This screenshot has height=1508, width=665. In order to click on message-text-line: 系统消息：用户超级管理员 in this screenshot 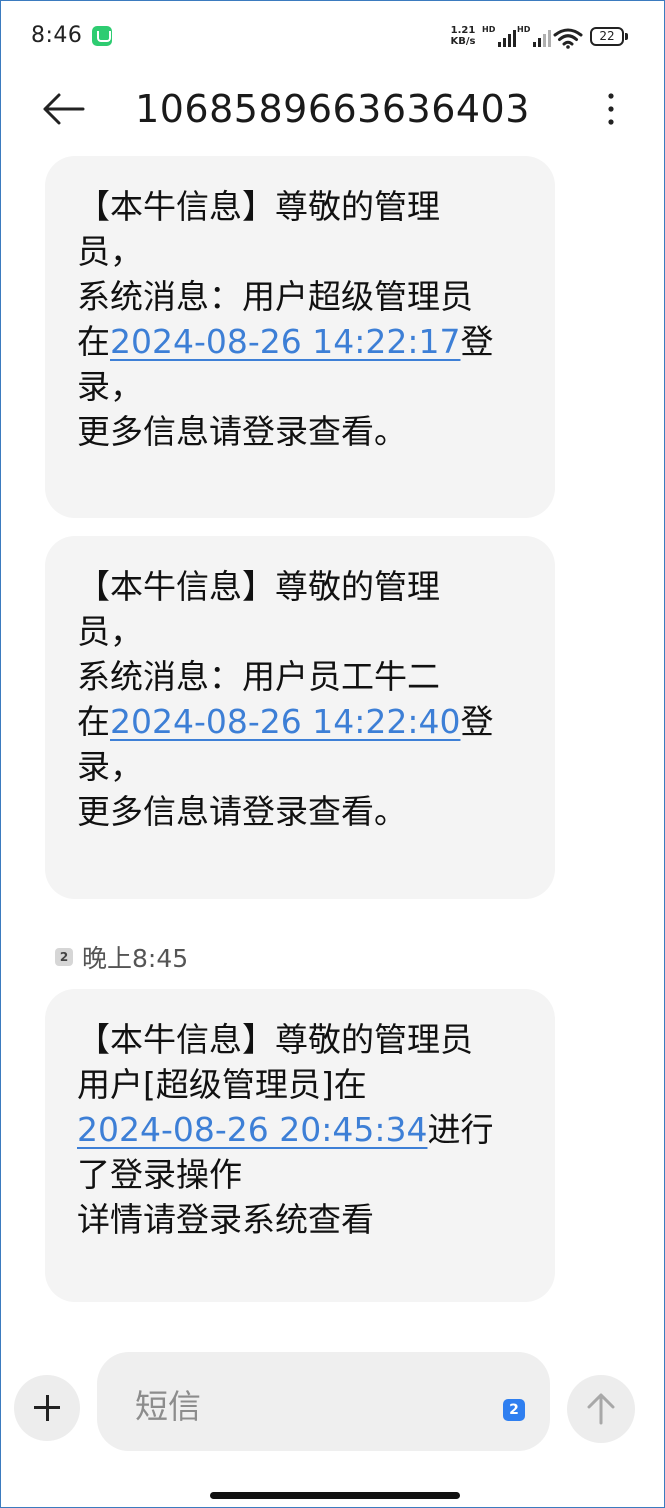, I will do `click(275, 296)`.